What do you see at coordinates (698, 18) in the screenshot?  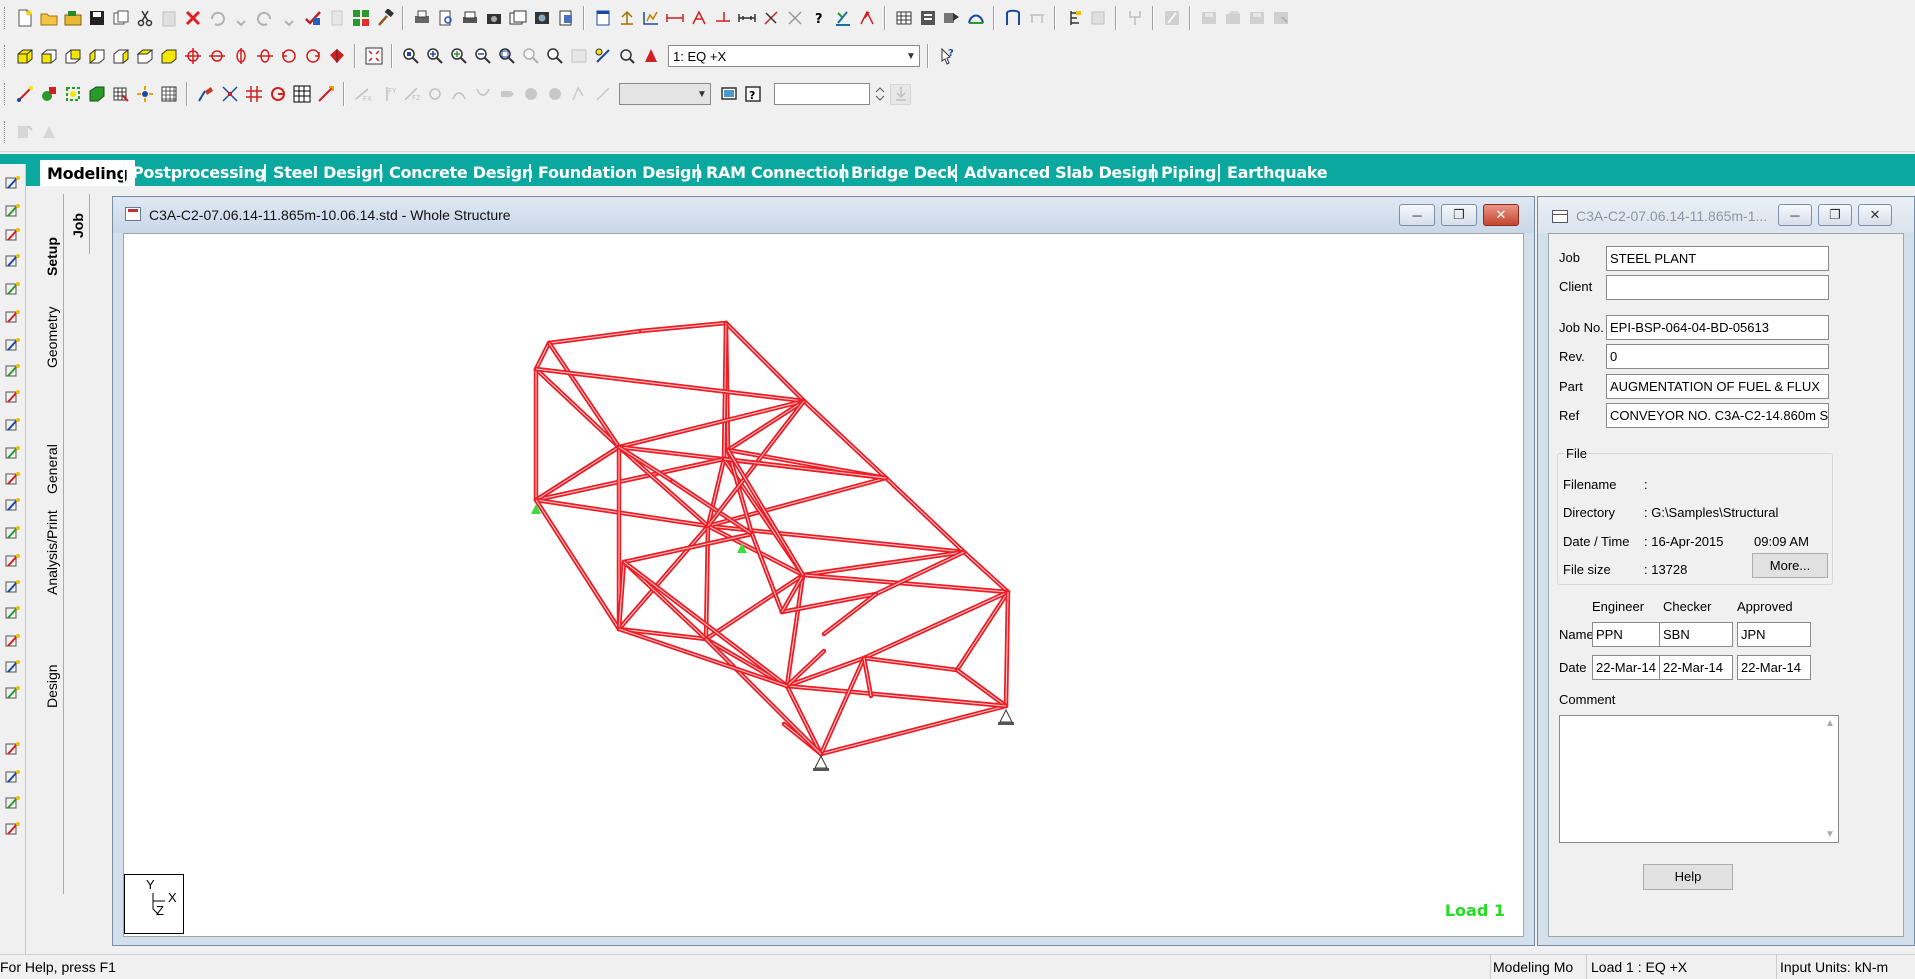 I see `beam-spec-icon` at bounding box center [698, 18].